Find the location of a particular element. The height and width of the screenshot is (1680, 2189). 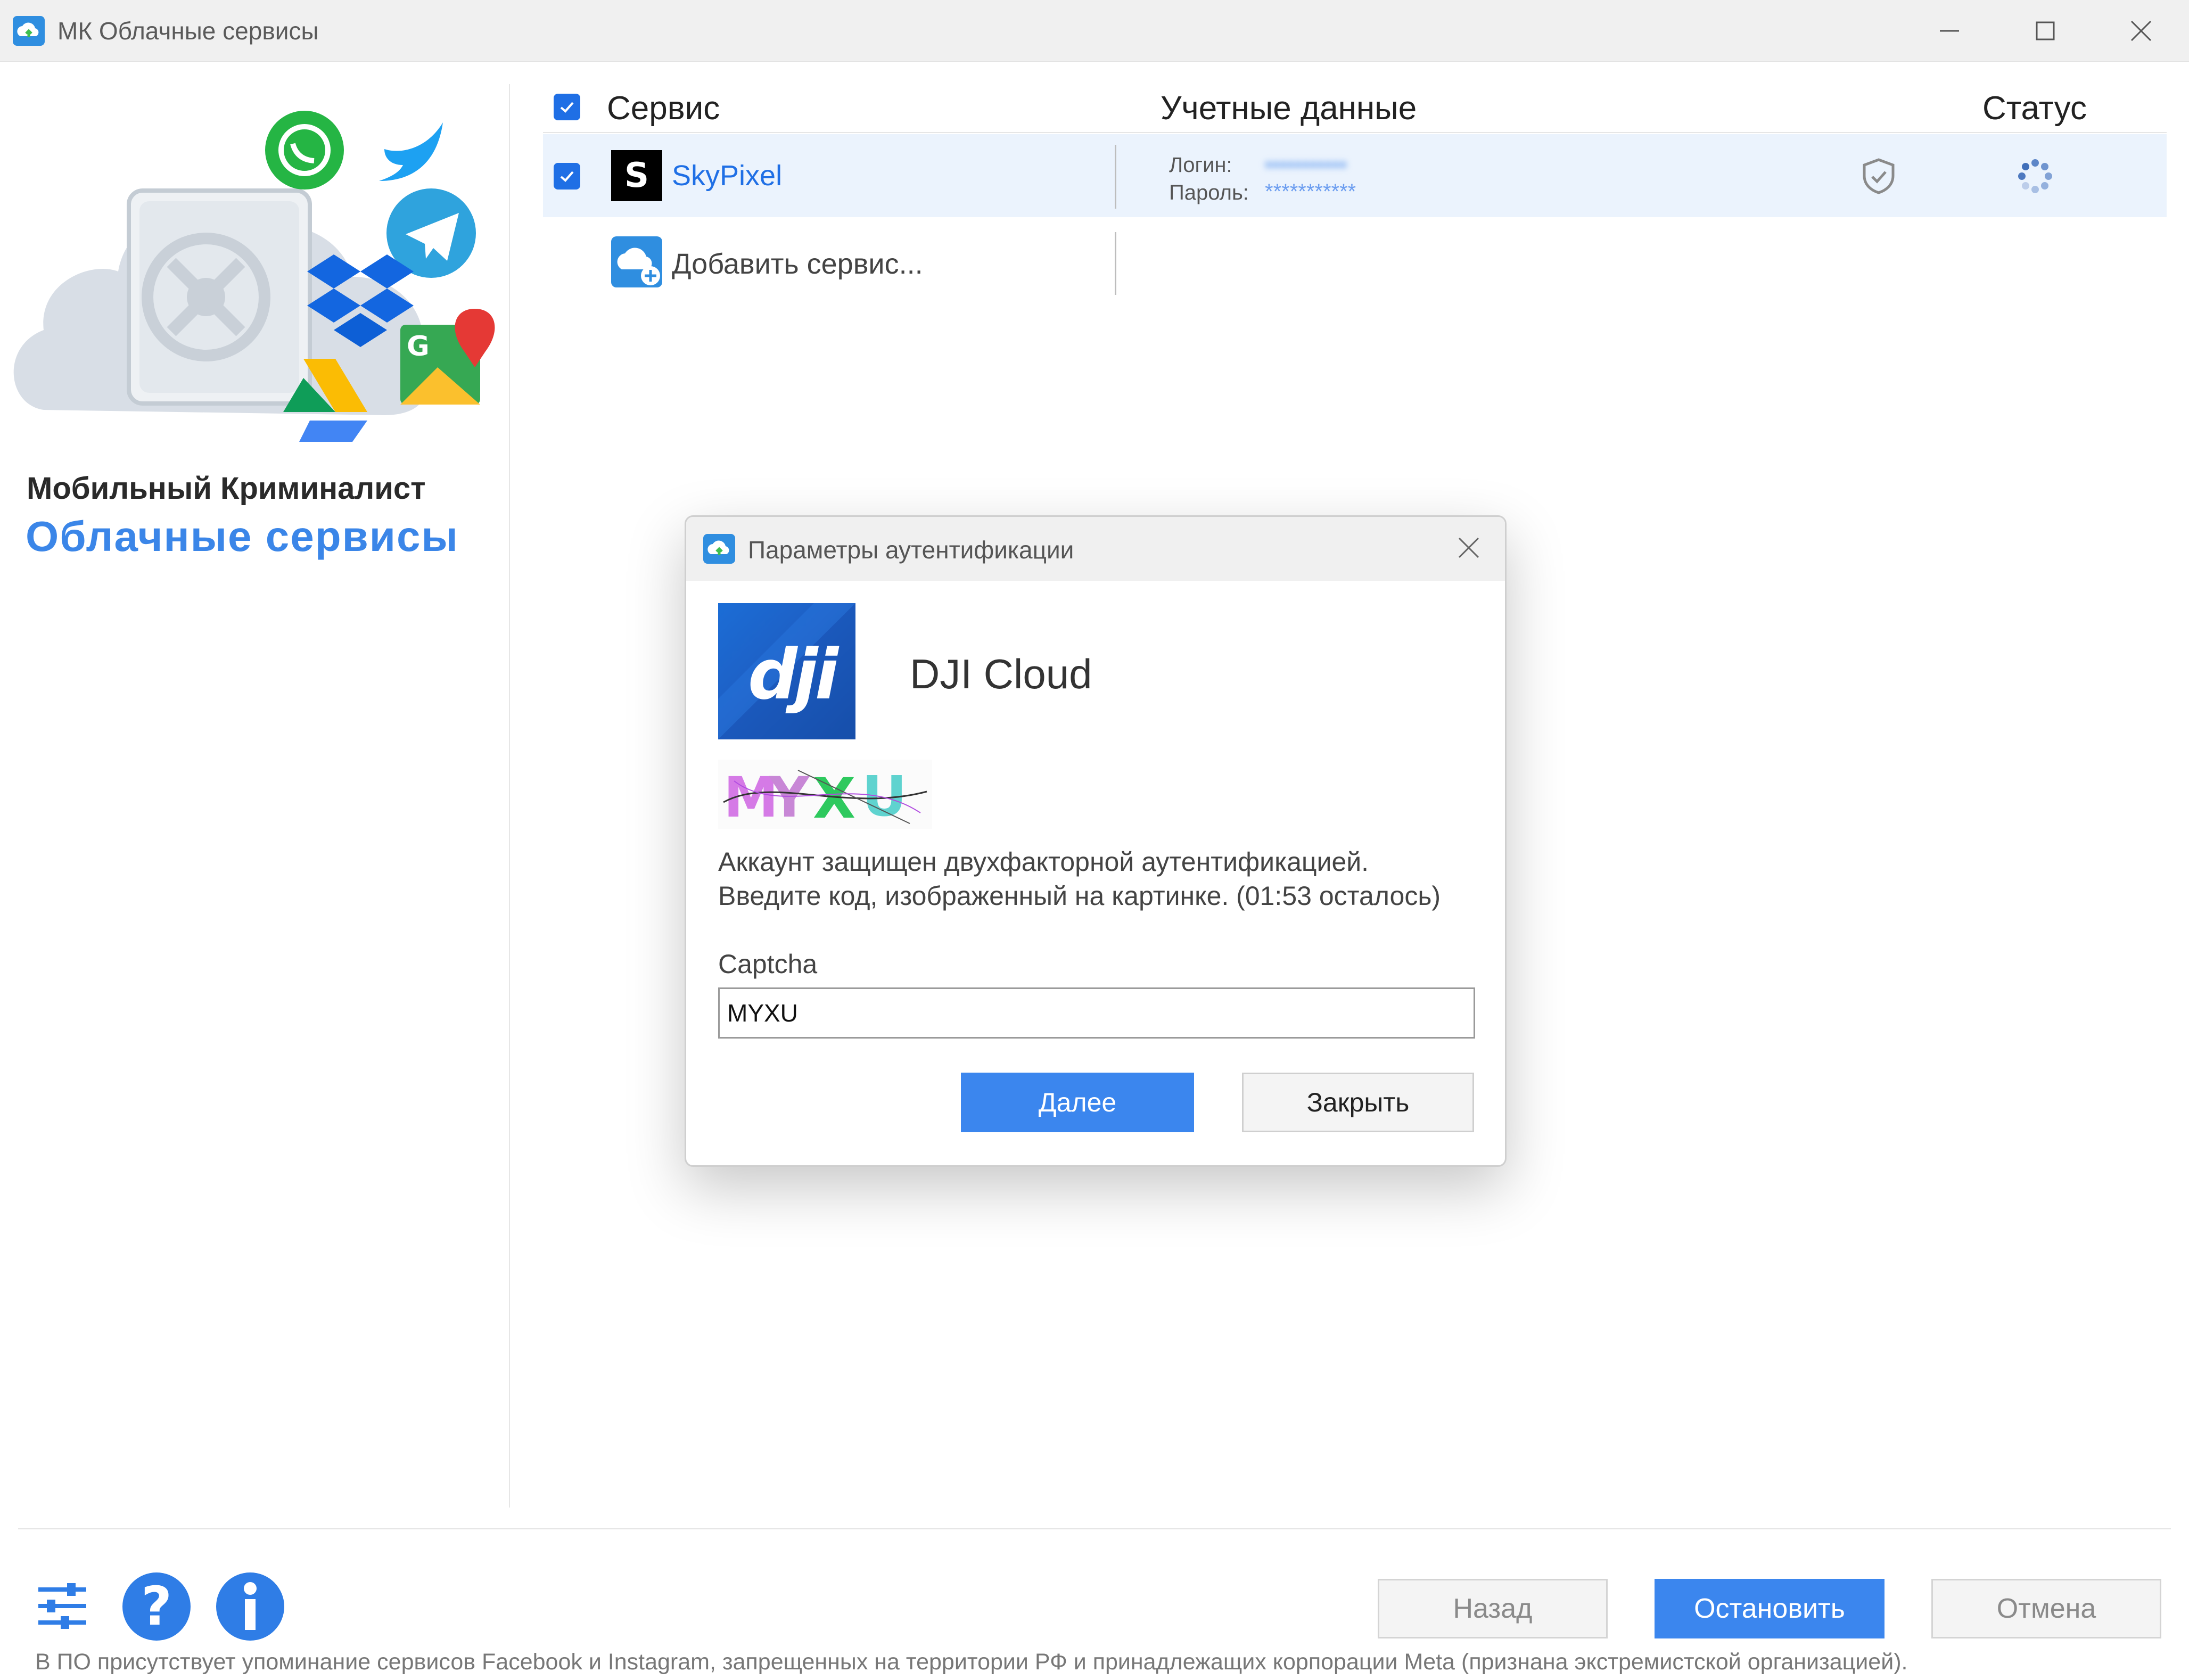

dialog-close-button is located at coordinates (1469, 548).